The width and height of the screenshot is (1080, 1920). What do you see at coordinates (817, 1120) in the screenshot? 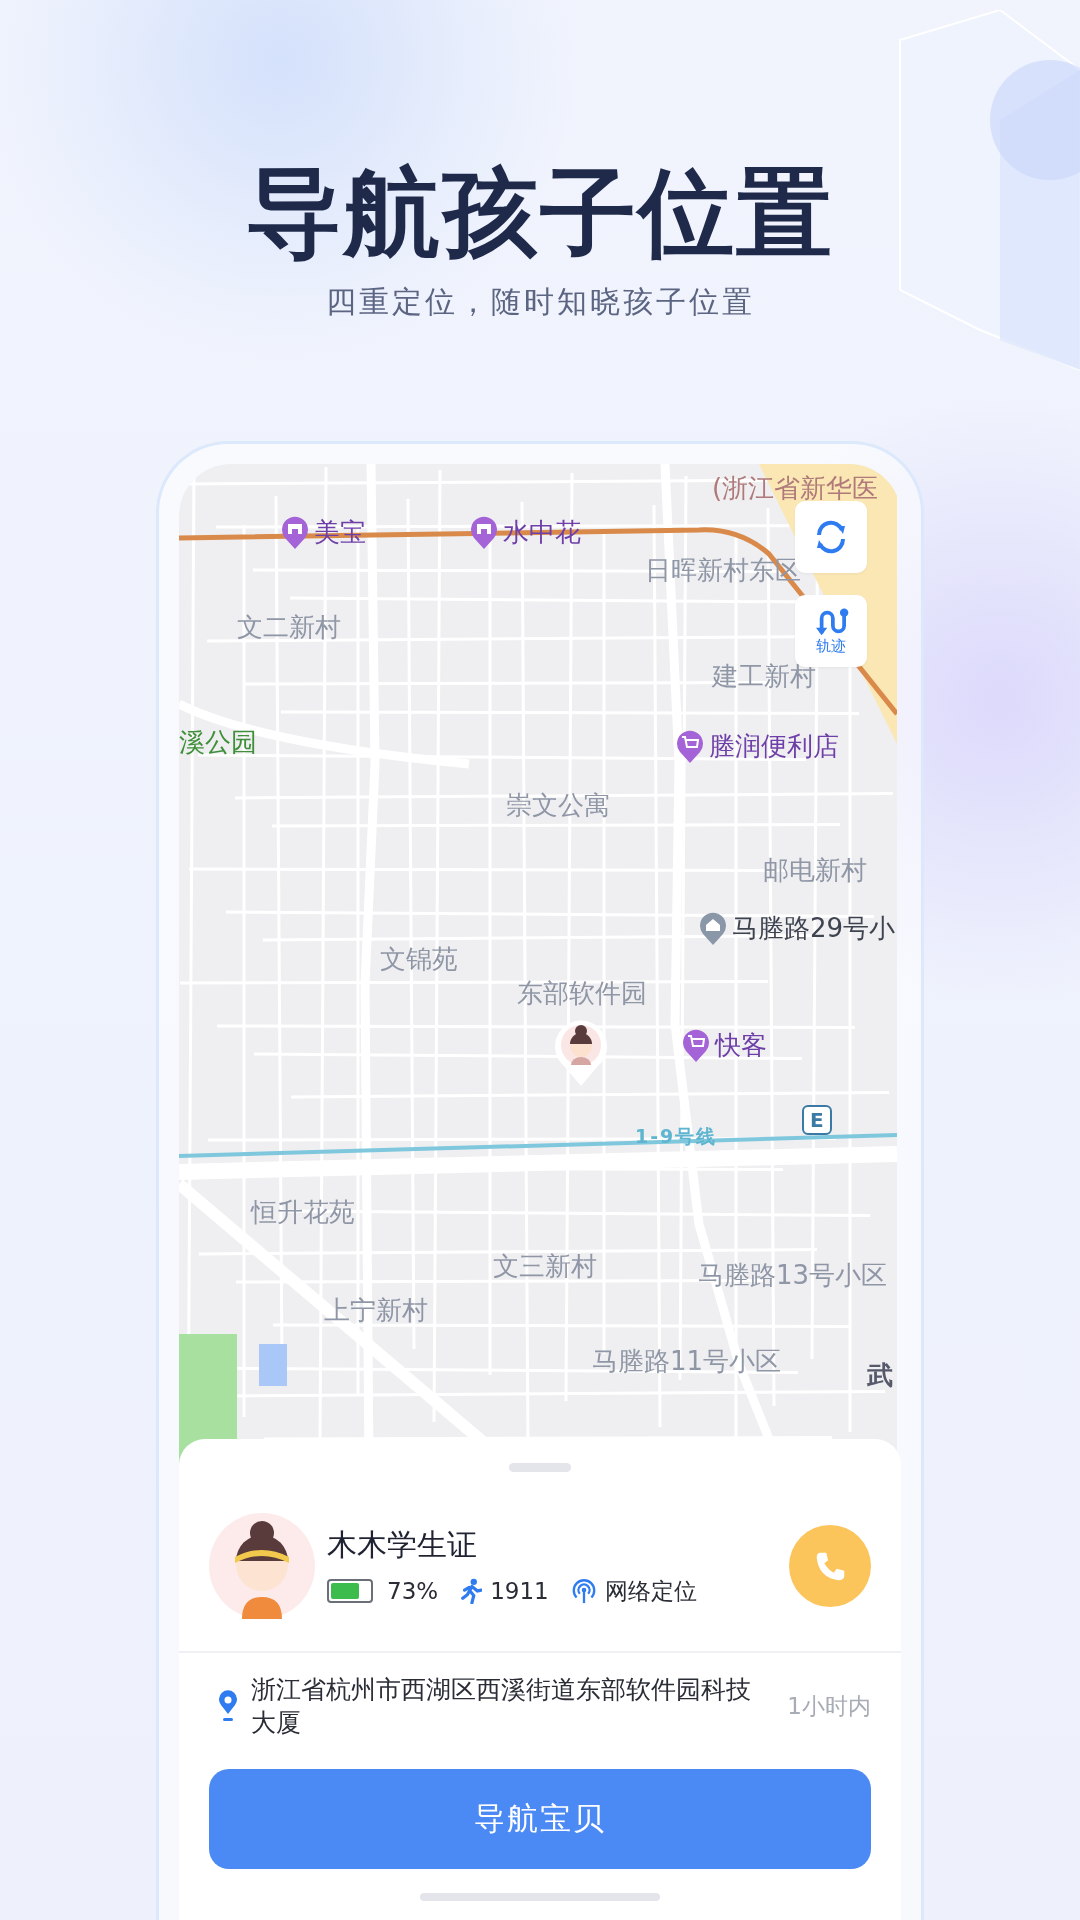
I see `subway-exit-badge: E` at bounding box center [817, 1120].